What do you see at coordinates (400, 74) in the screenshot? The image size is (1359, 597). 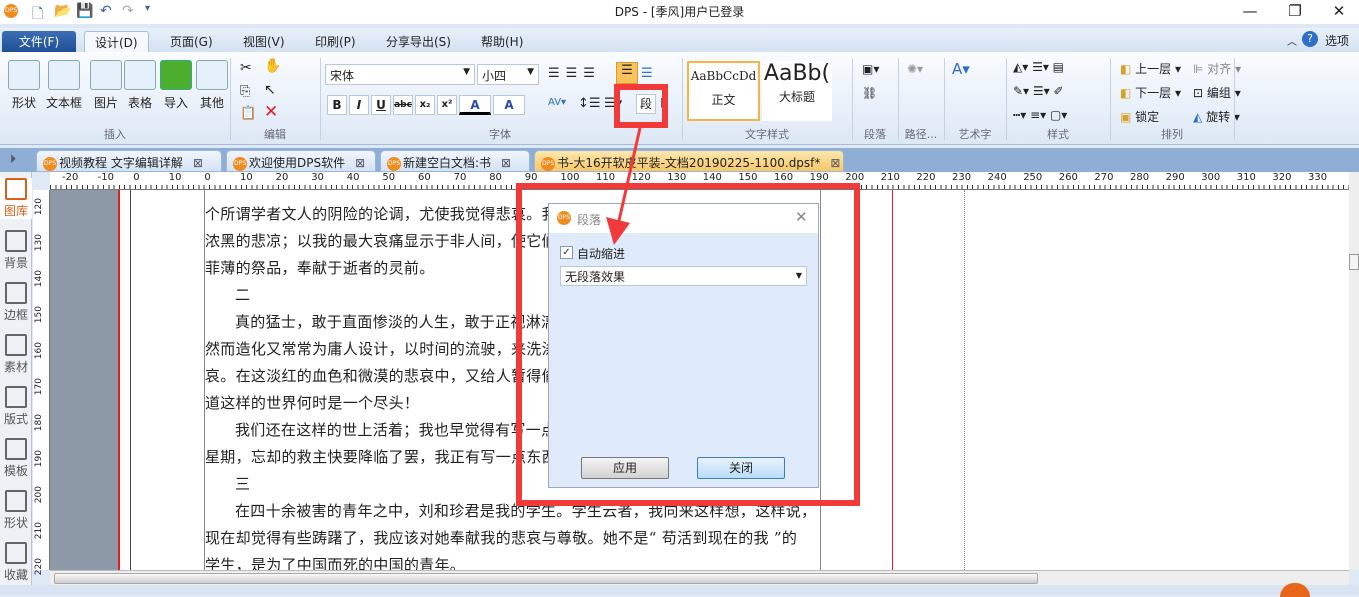 I see `font-name-select: 宋体 ▼` at bounding box center [400, 74].